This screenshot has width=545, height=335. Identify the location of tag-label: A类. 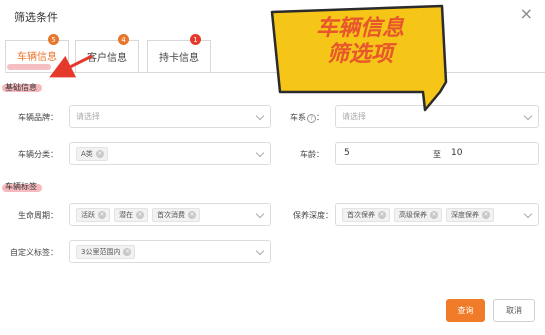
(87, 153).